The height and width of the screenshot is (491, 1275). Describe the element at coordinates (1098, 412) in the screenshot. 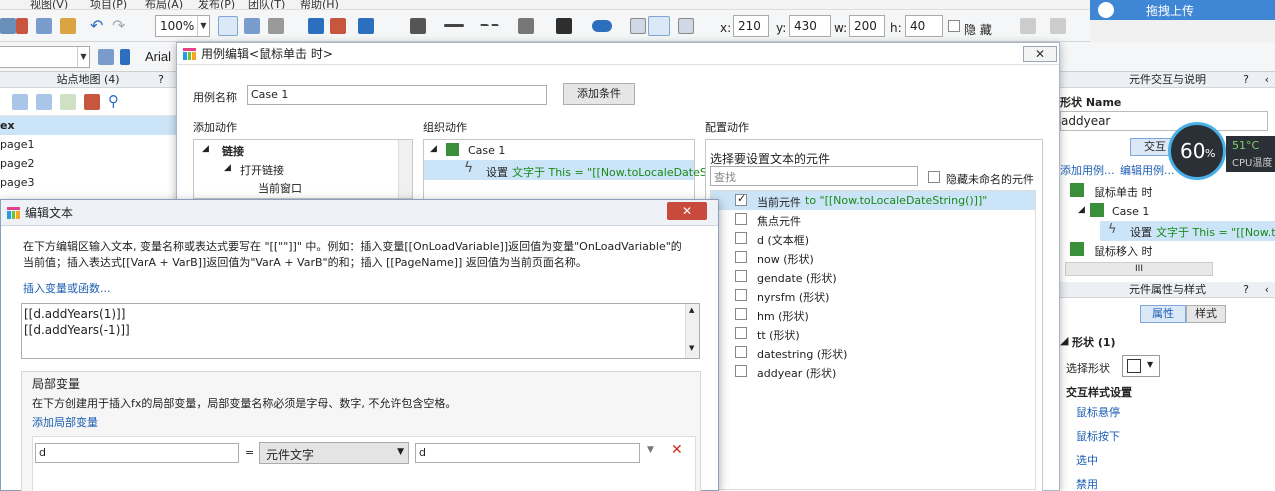

I see `style-hover-link: 鼠标悬停` at that location.